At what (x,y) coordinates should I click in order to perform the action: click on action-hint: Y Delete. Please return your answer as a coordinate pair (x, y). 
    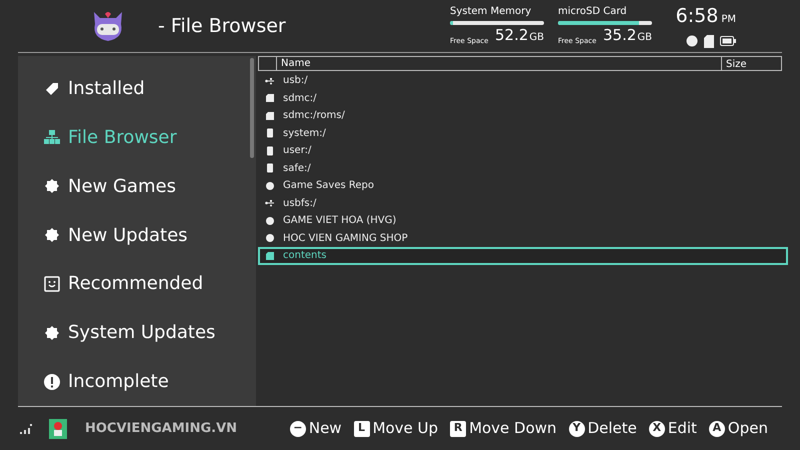
    Looking at the image, I should click on (602, 428).